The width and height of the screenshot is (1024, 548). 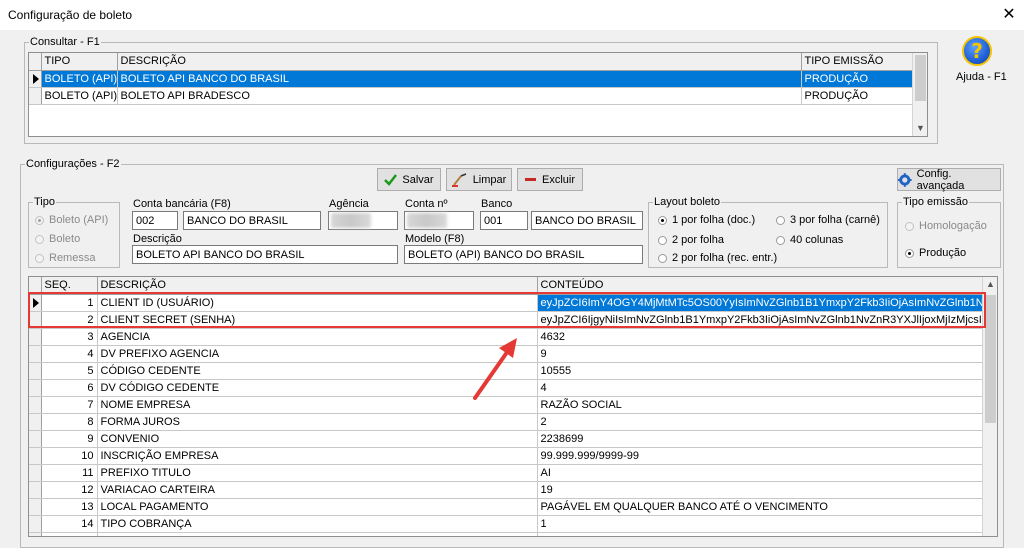 I want to click on consultar-scrollbar: ▼, so click(x=919, y=94).